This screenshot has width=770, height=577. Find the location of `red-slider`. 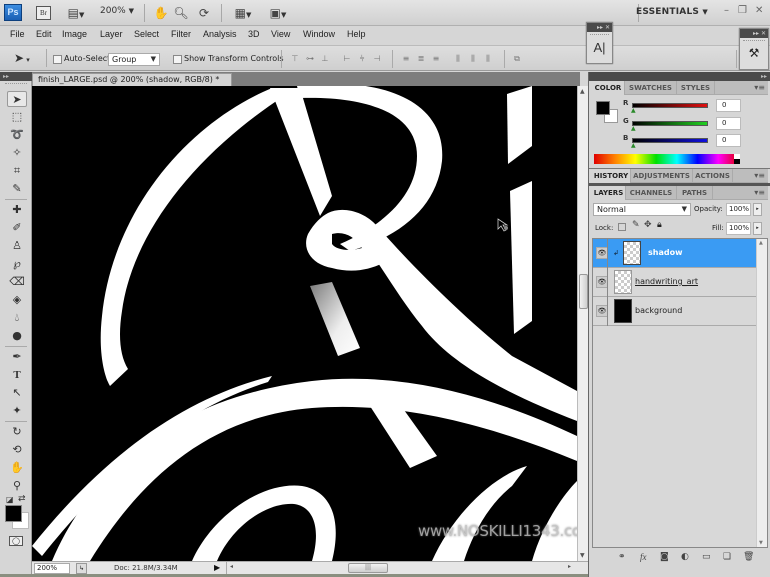

red-slider is located at coordinates (670, 105).